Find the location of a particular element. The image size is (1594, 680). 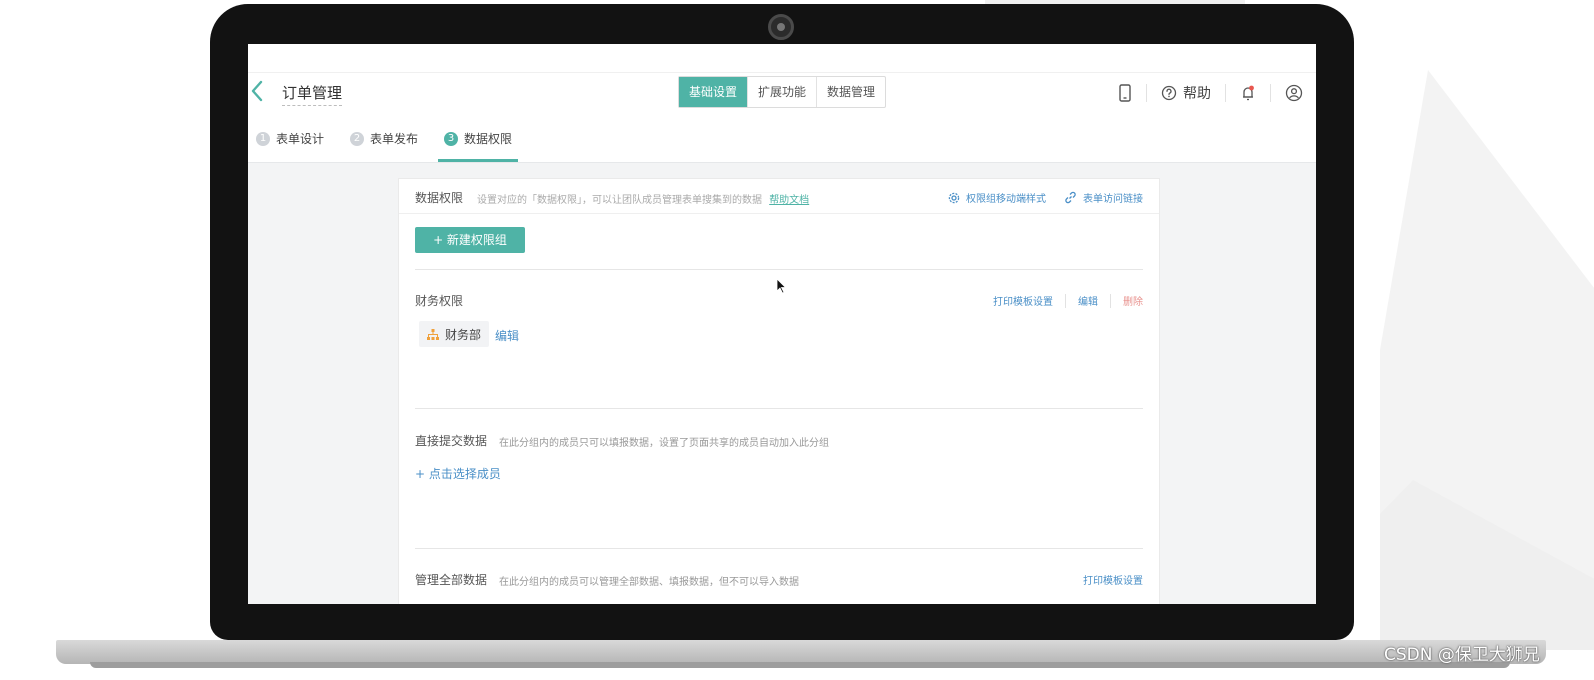

header-tools: 帮助 is located at coordinates (1210, 93).